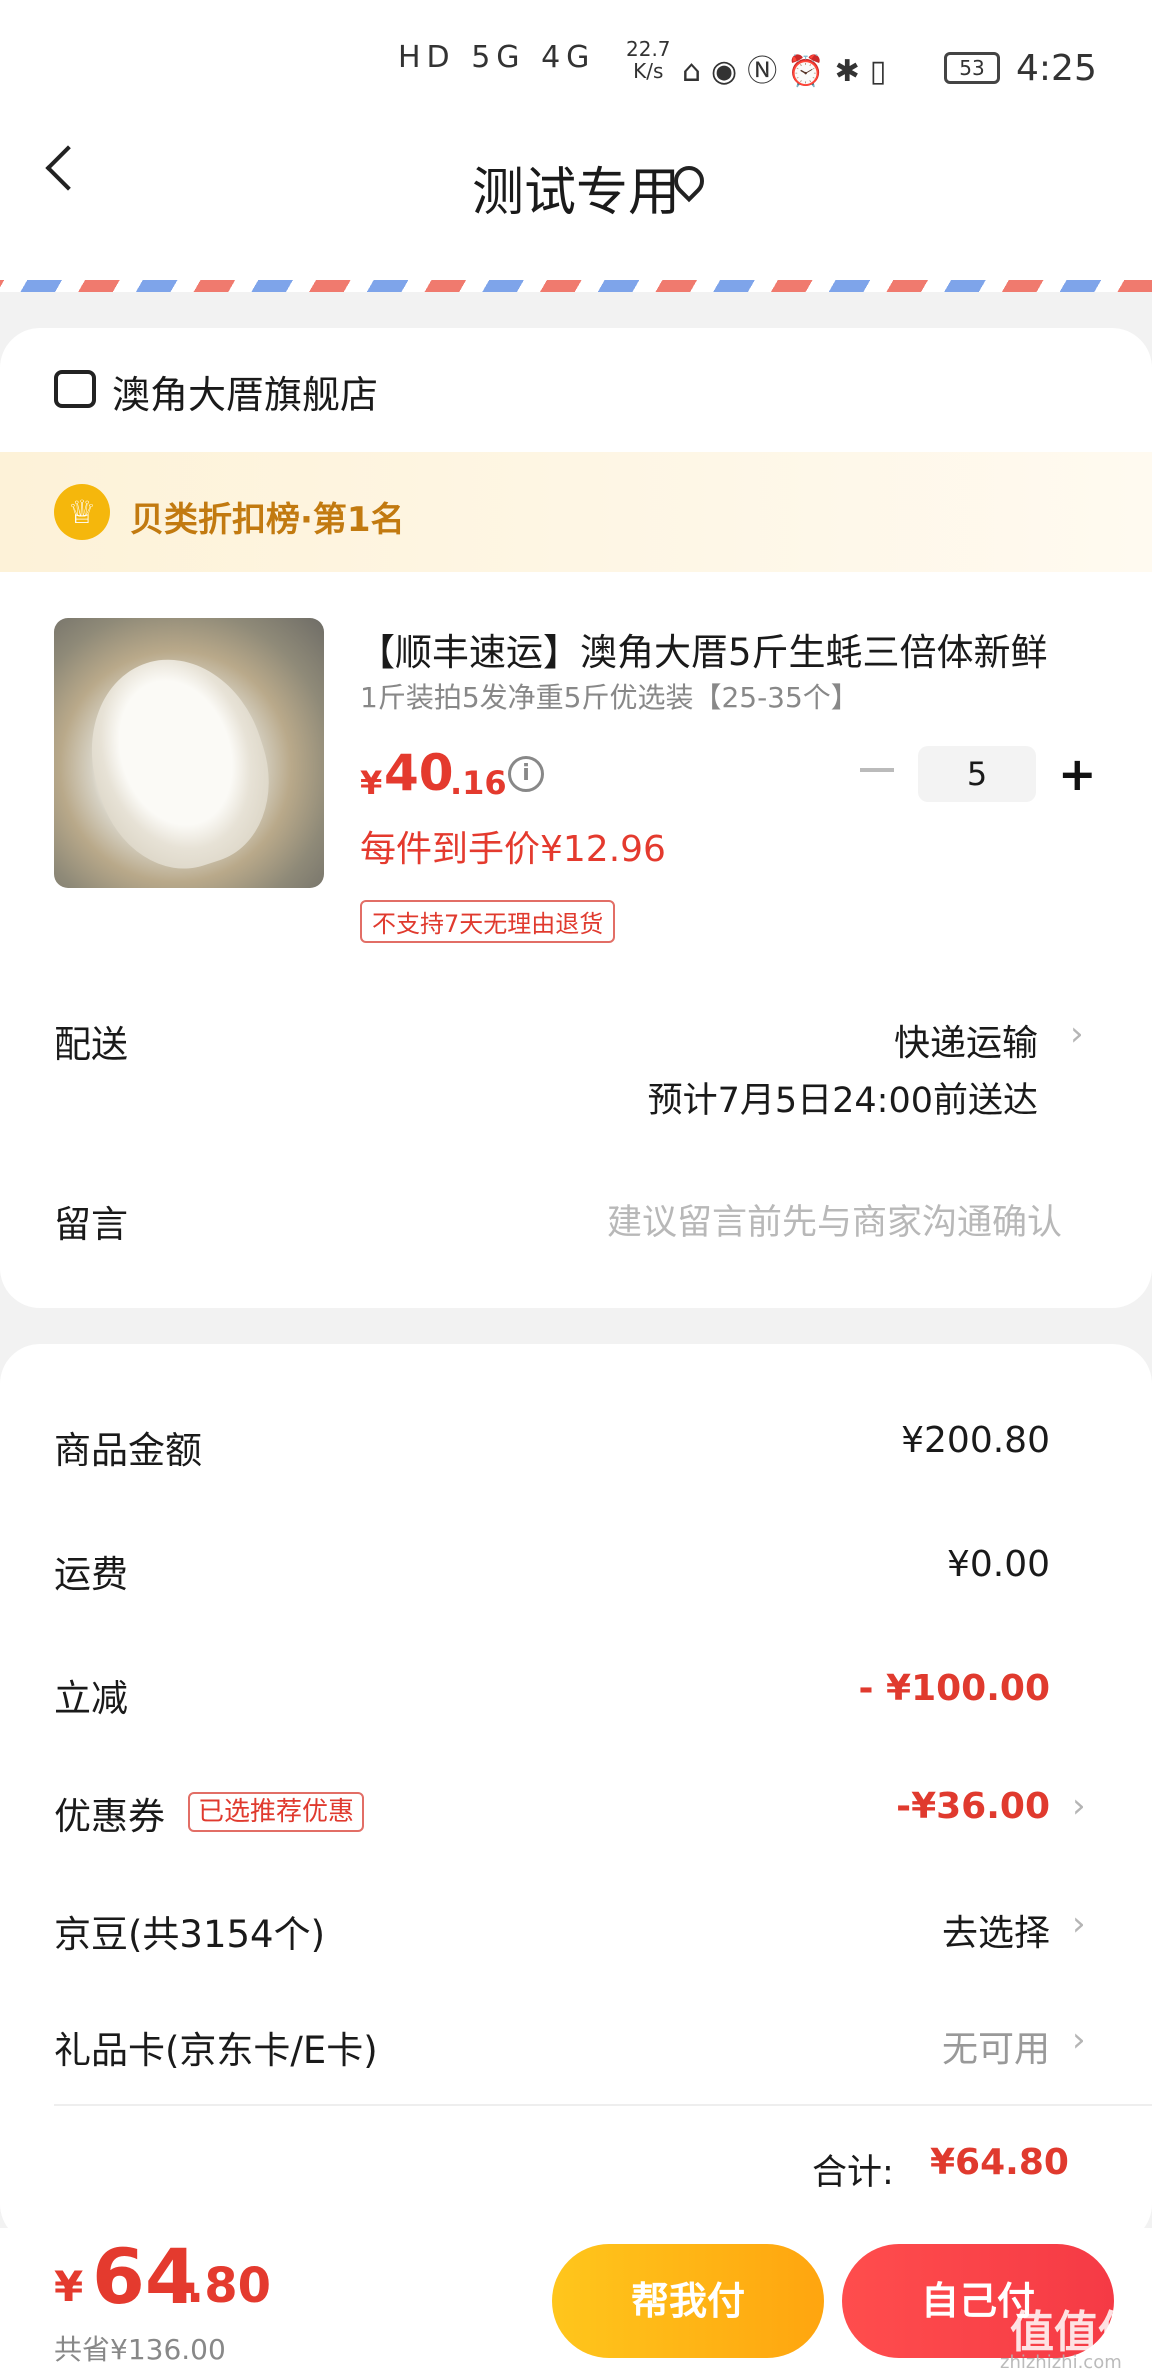  I want to click on page-title: 测试专用, so click(575, 193).